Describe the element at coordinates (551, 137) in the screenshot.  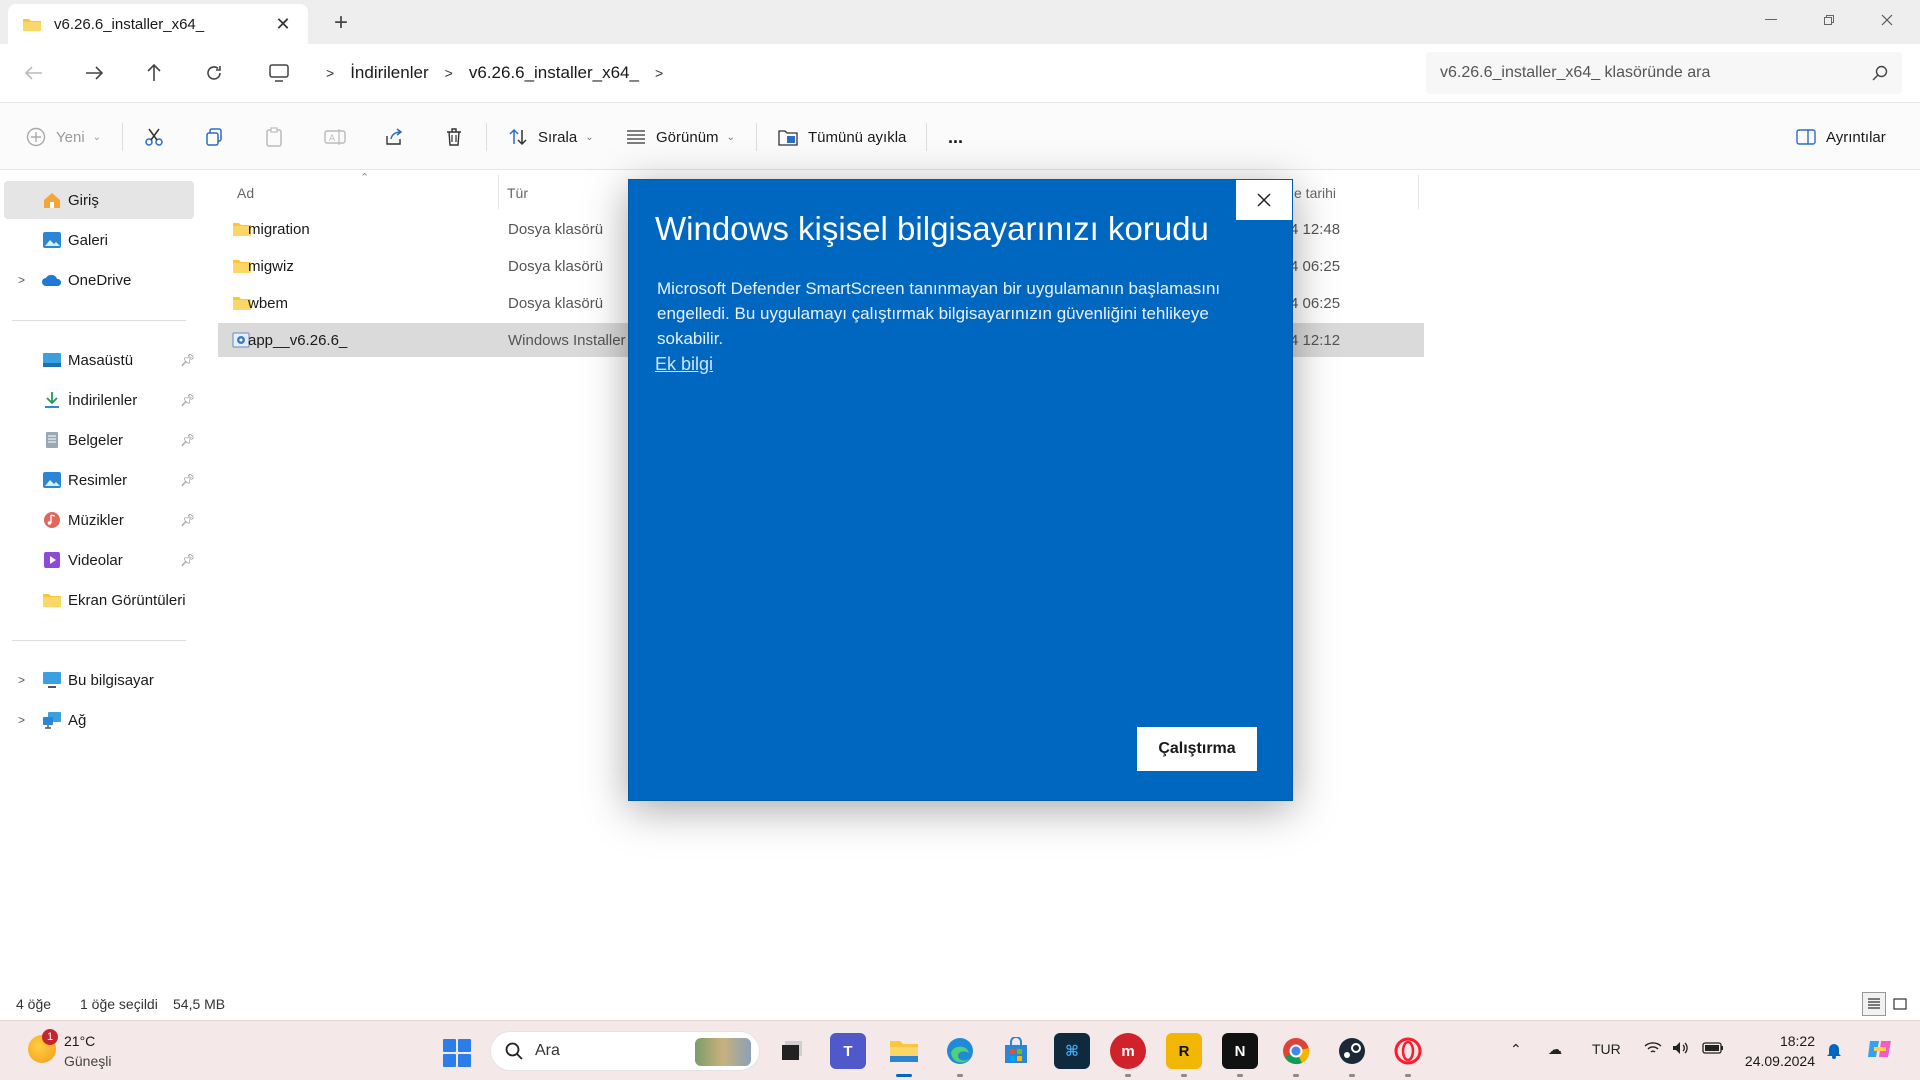
I see `sort-button: Sırala ⌄` at that location.